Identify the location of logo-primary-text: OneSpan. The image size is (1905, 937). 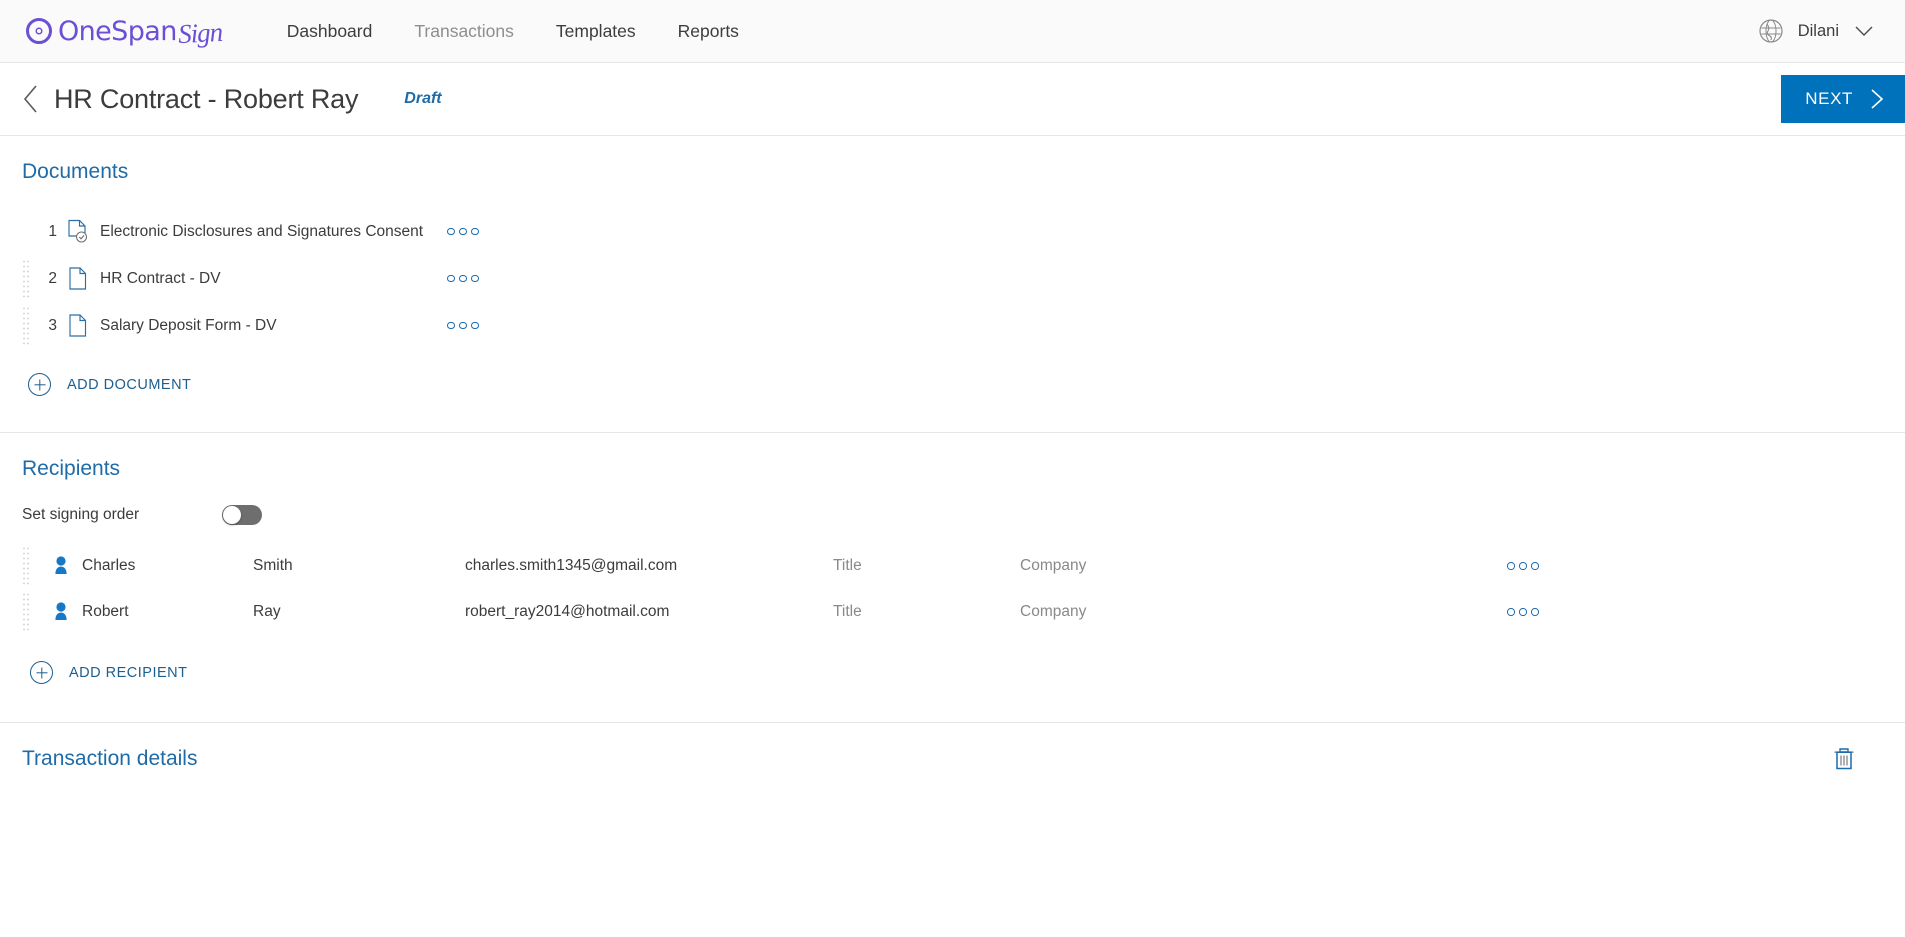
(117, 31).